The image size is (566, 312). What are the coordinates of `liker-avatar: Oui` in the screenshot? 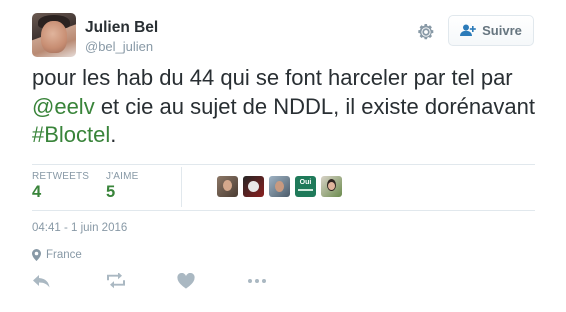 It's located at (305, 186).